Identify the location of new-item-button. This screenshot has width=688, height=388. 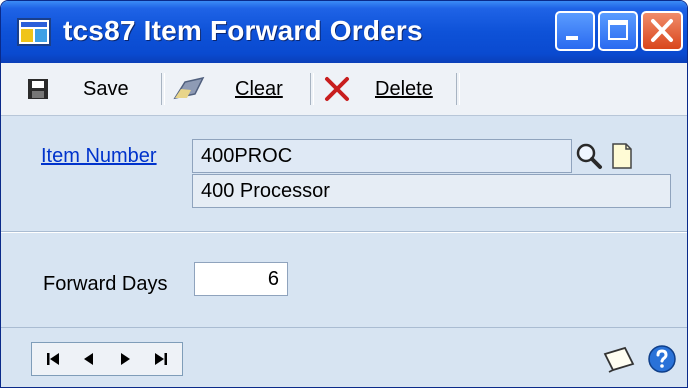
(622, 156).